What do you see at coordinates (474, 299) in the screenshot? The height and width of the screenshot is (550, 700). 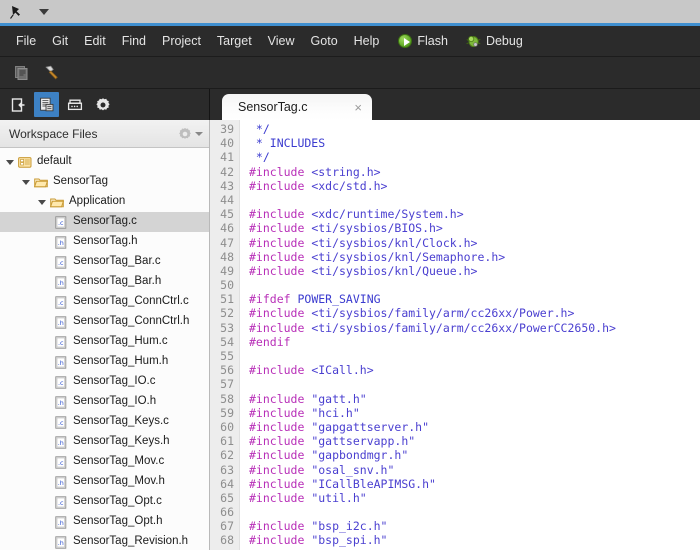 I see `code-line: #ifdef POWER_SAVING` at bounding box center [474, 299].